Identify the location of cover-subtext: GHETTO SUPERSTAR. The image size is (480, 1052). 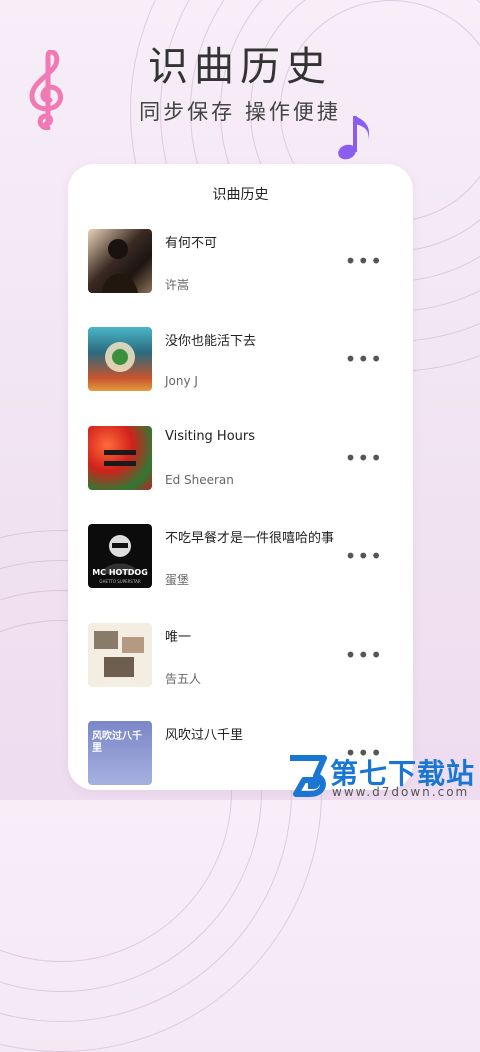
(120, 581).